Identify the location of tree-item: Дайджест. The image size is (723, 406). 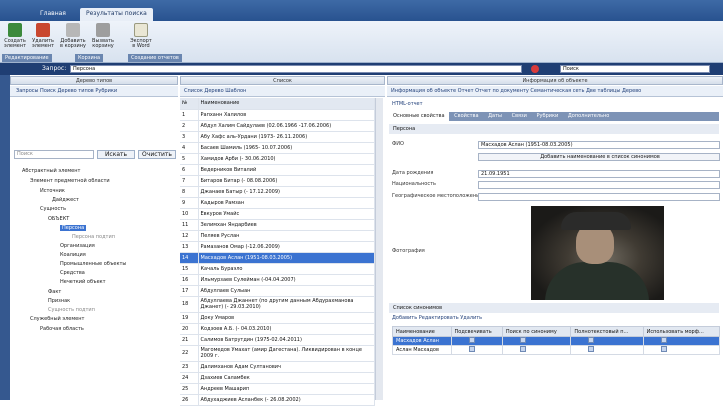
(65, 200).